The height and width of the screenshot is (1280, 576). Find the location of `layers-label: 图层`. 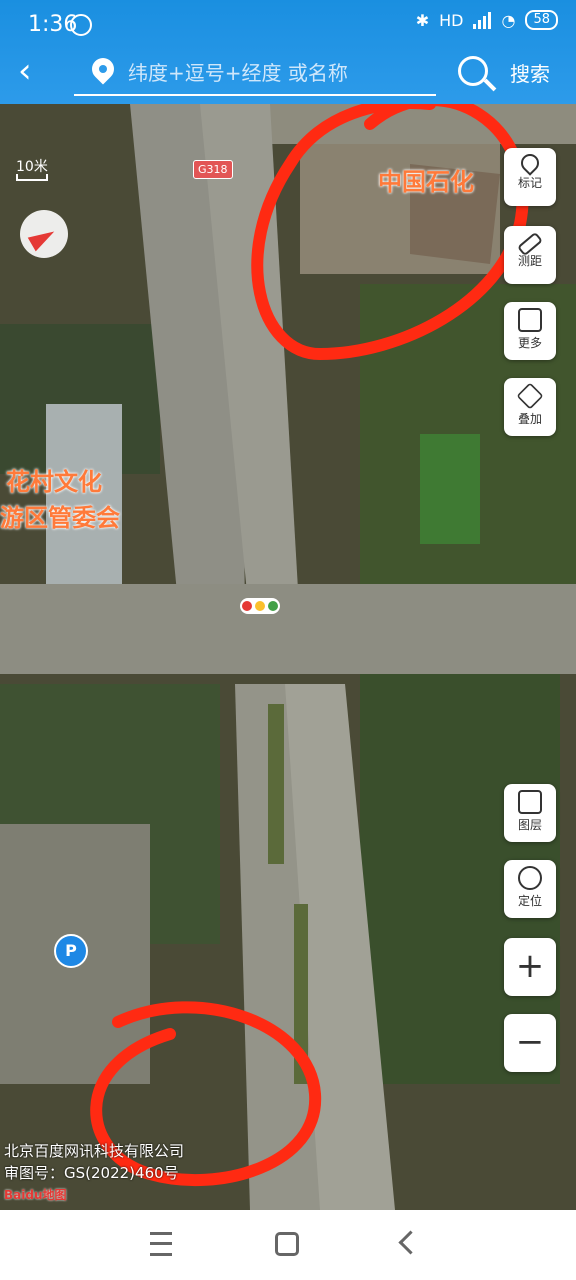

layers-label: 图层 is located at coordinates (529, 825).